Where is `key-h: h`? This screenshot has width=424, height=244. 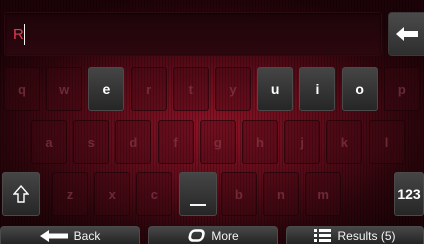 key-h: h is located at coordinates (260, 142).